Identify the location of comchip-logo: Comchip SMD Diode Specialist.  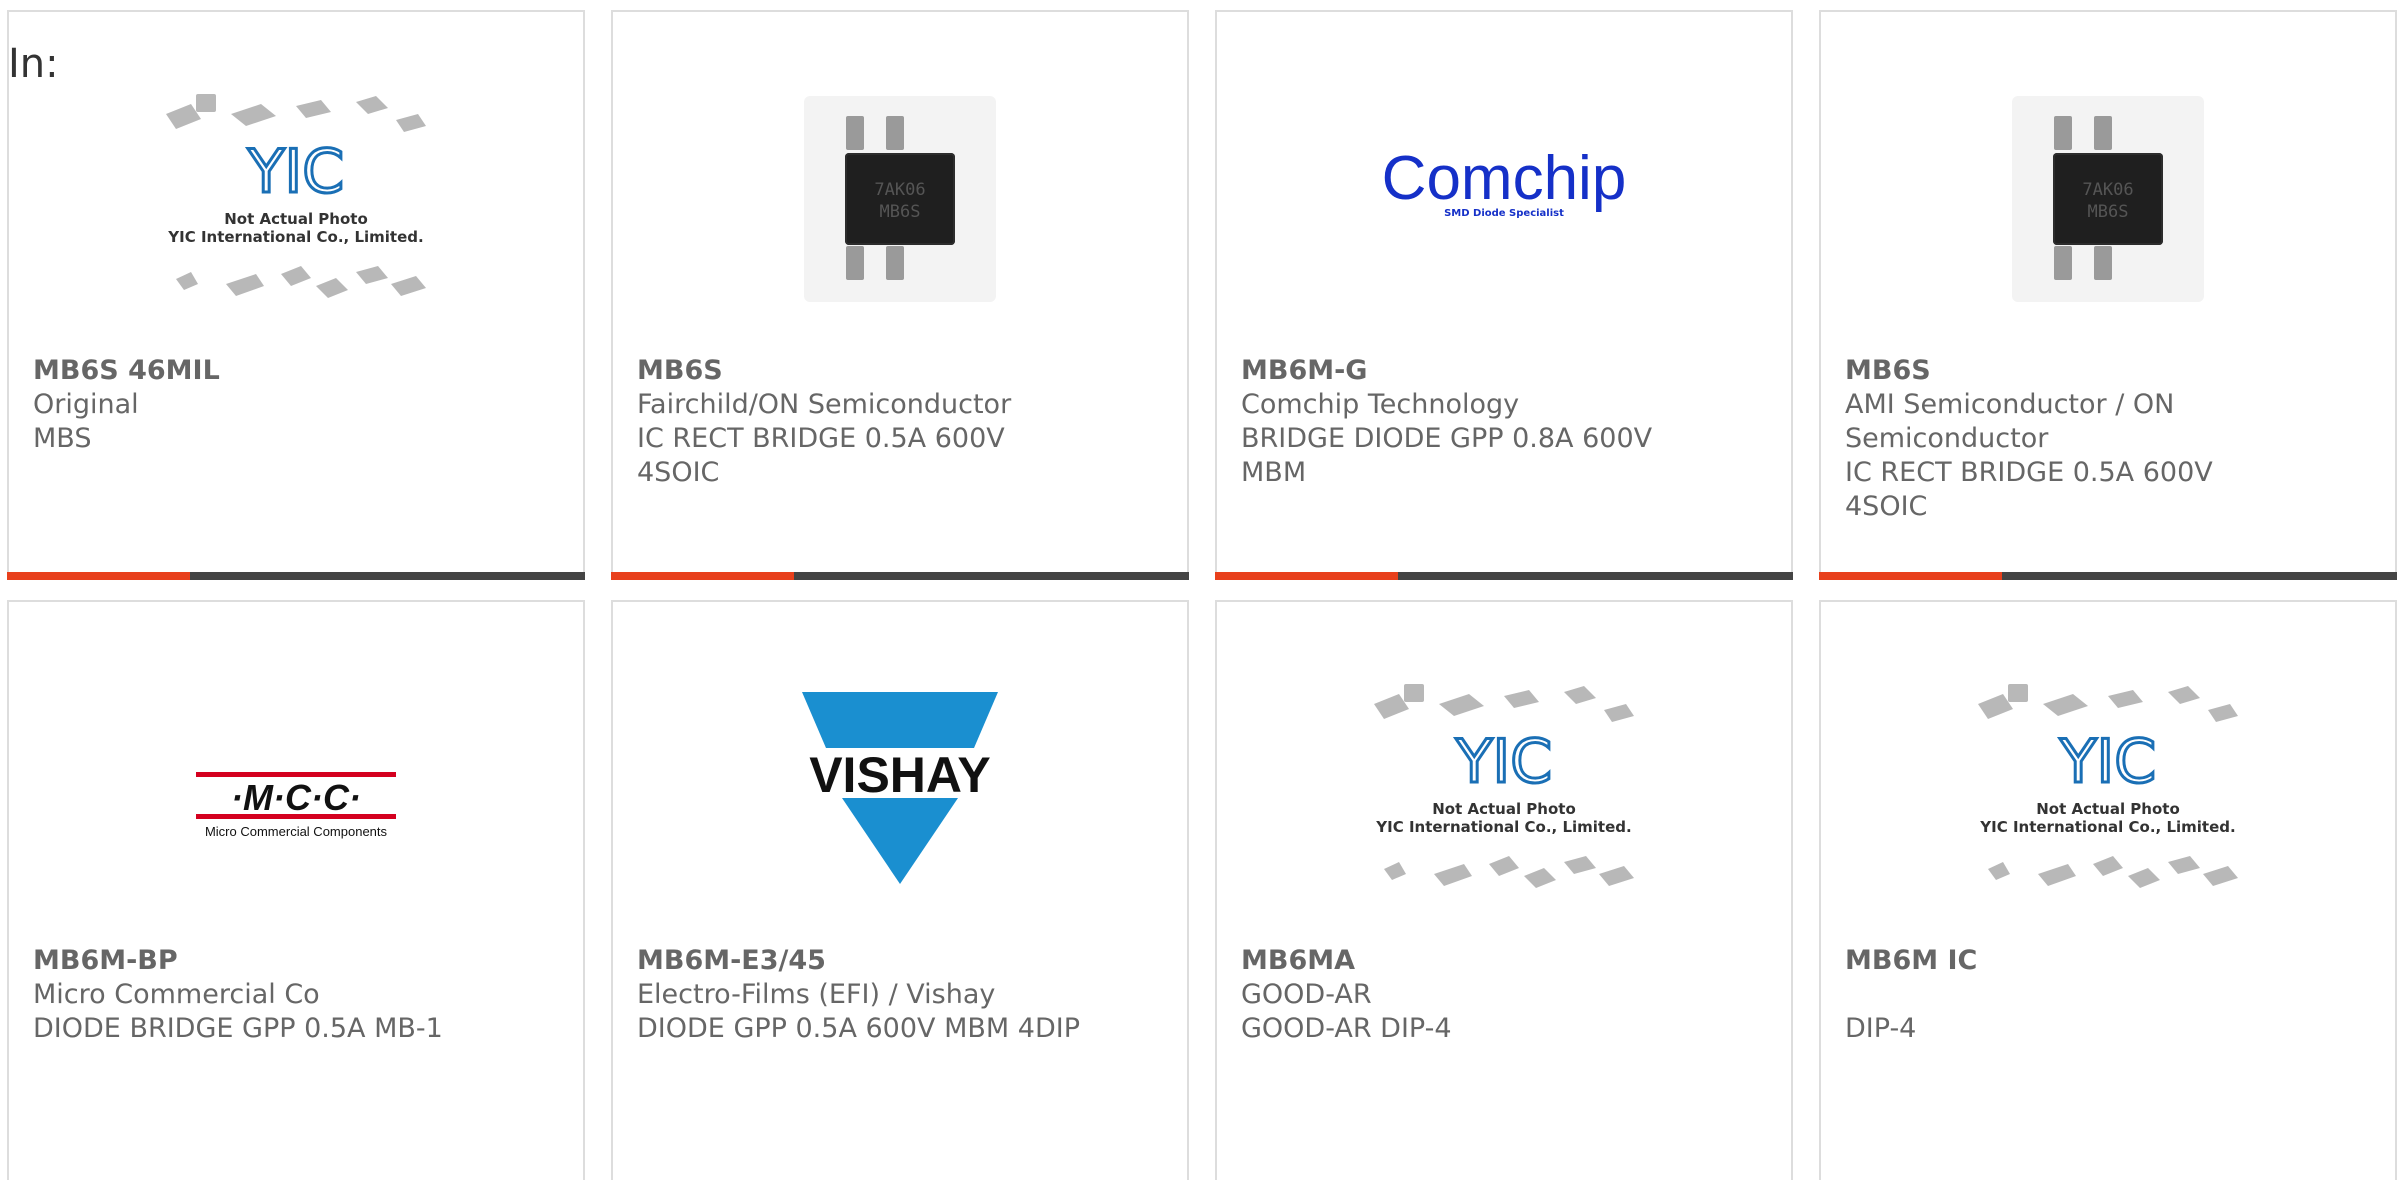
(1504, 181).